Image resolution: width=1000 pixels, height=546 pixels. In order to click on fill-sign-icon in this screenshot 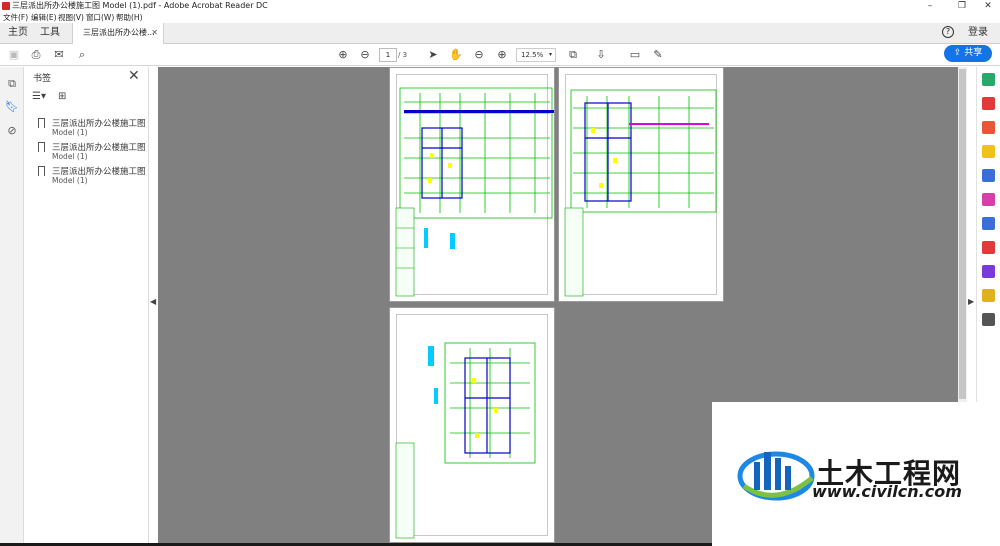, I will do `click(988, 199)`.